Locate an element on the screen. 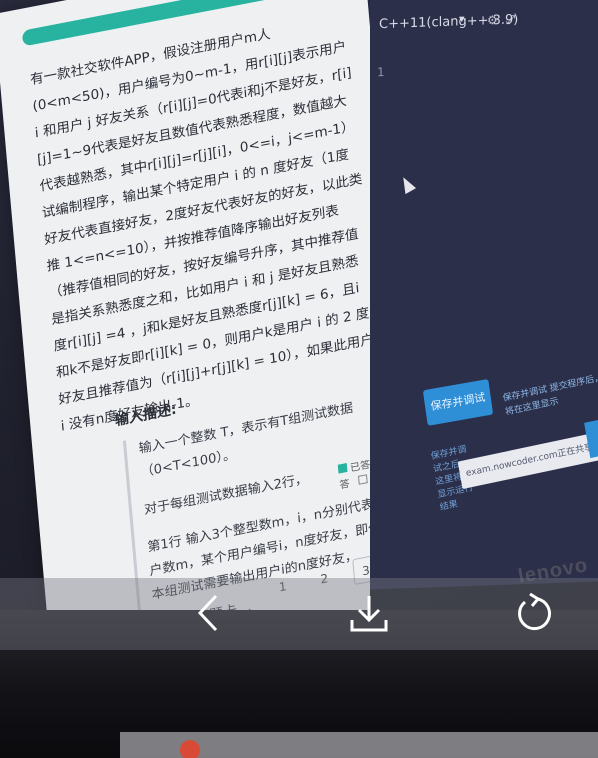  chevron-left-icon is located at coordinates (211, 613).